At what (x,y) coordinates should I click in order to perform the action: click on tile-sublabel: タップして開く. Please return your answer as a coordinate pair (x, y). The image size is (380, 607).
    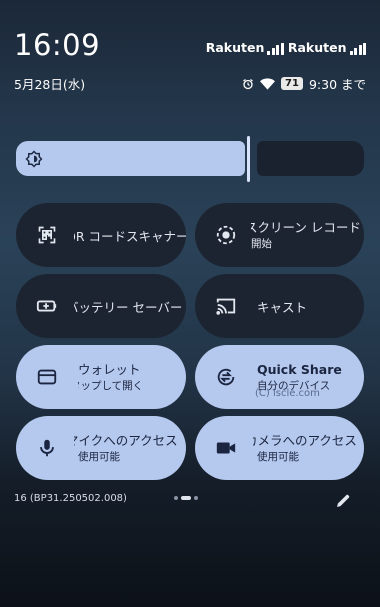
    Looking at the image, I should click on (111, 385).